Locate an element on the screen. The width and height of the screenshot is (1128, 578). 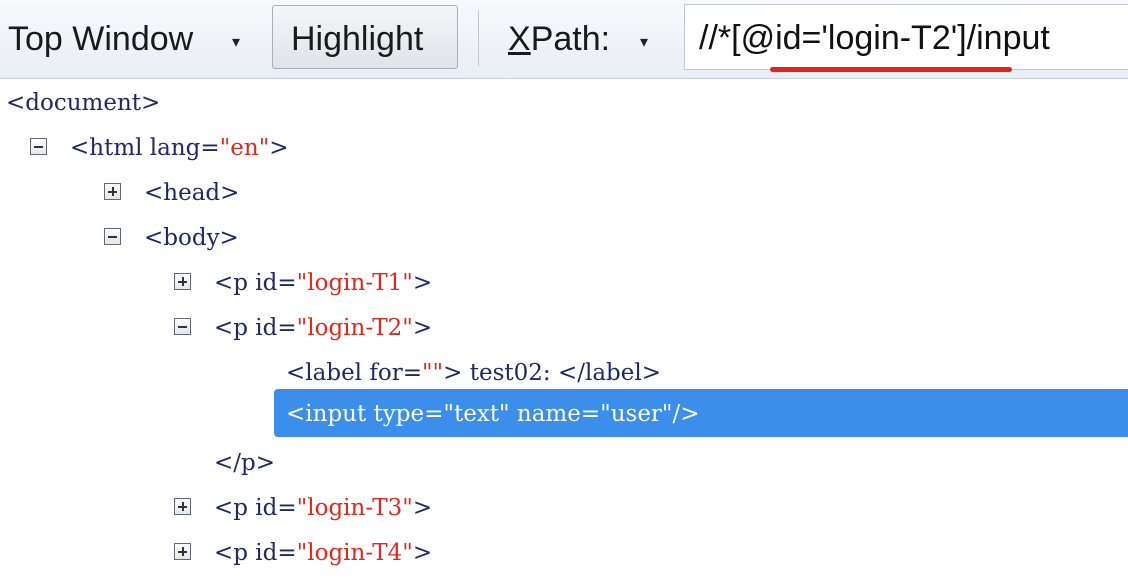
node-label: <input type="text" name="user"/> is located at coordinates (493, 414).